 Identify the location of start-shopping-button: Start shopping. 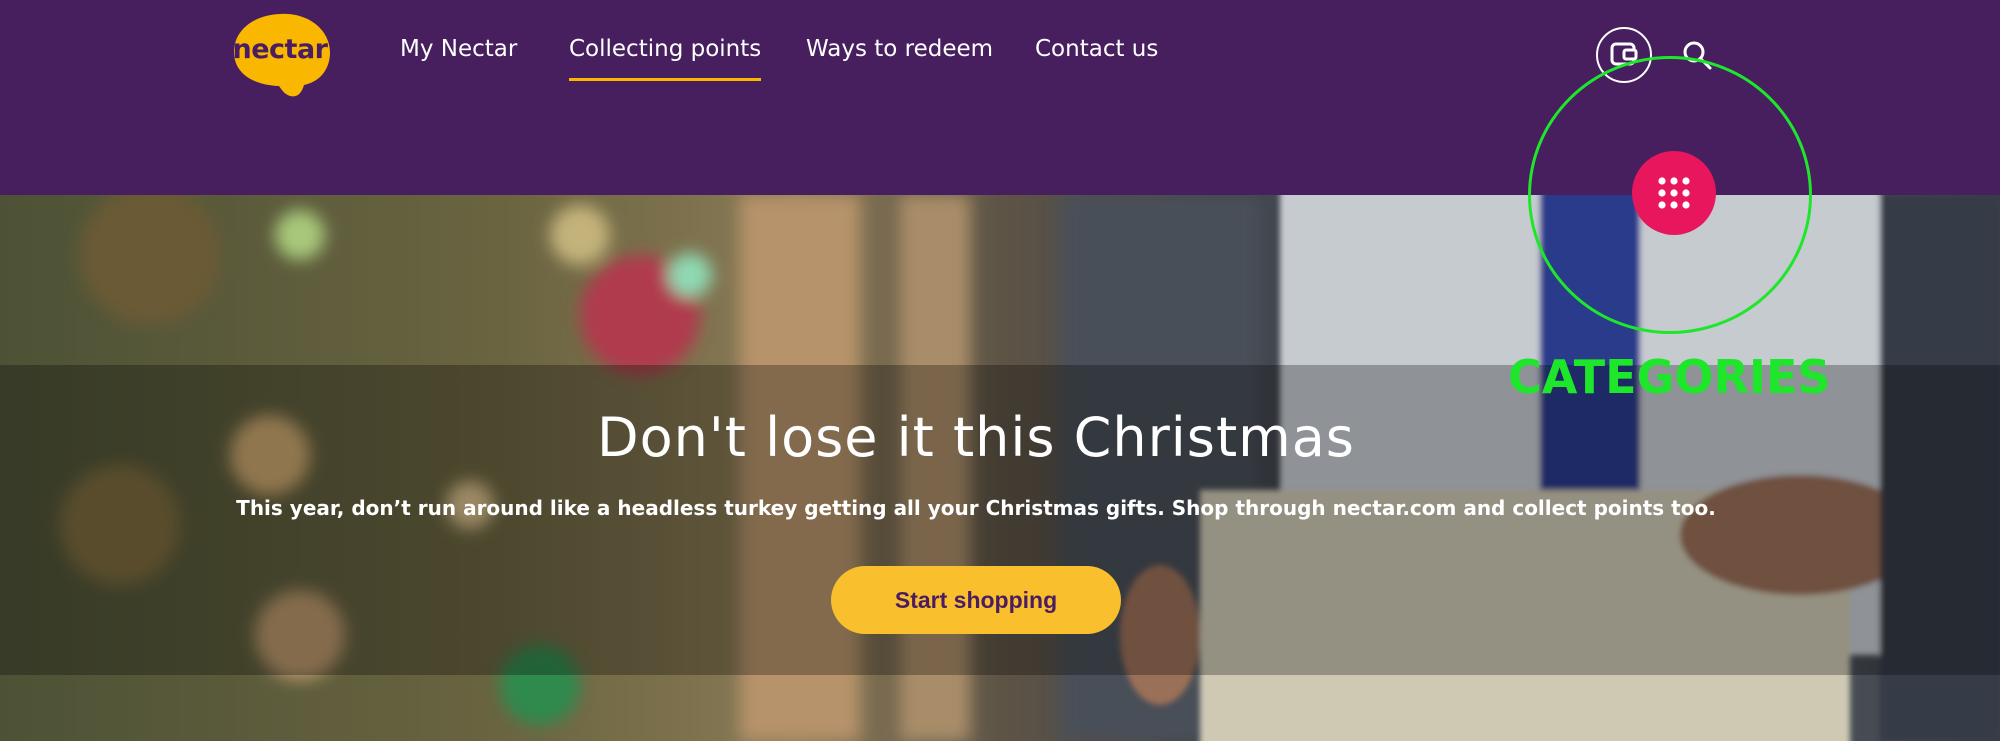
(976, 600).